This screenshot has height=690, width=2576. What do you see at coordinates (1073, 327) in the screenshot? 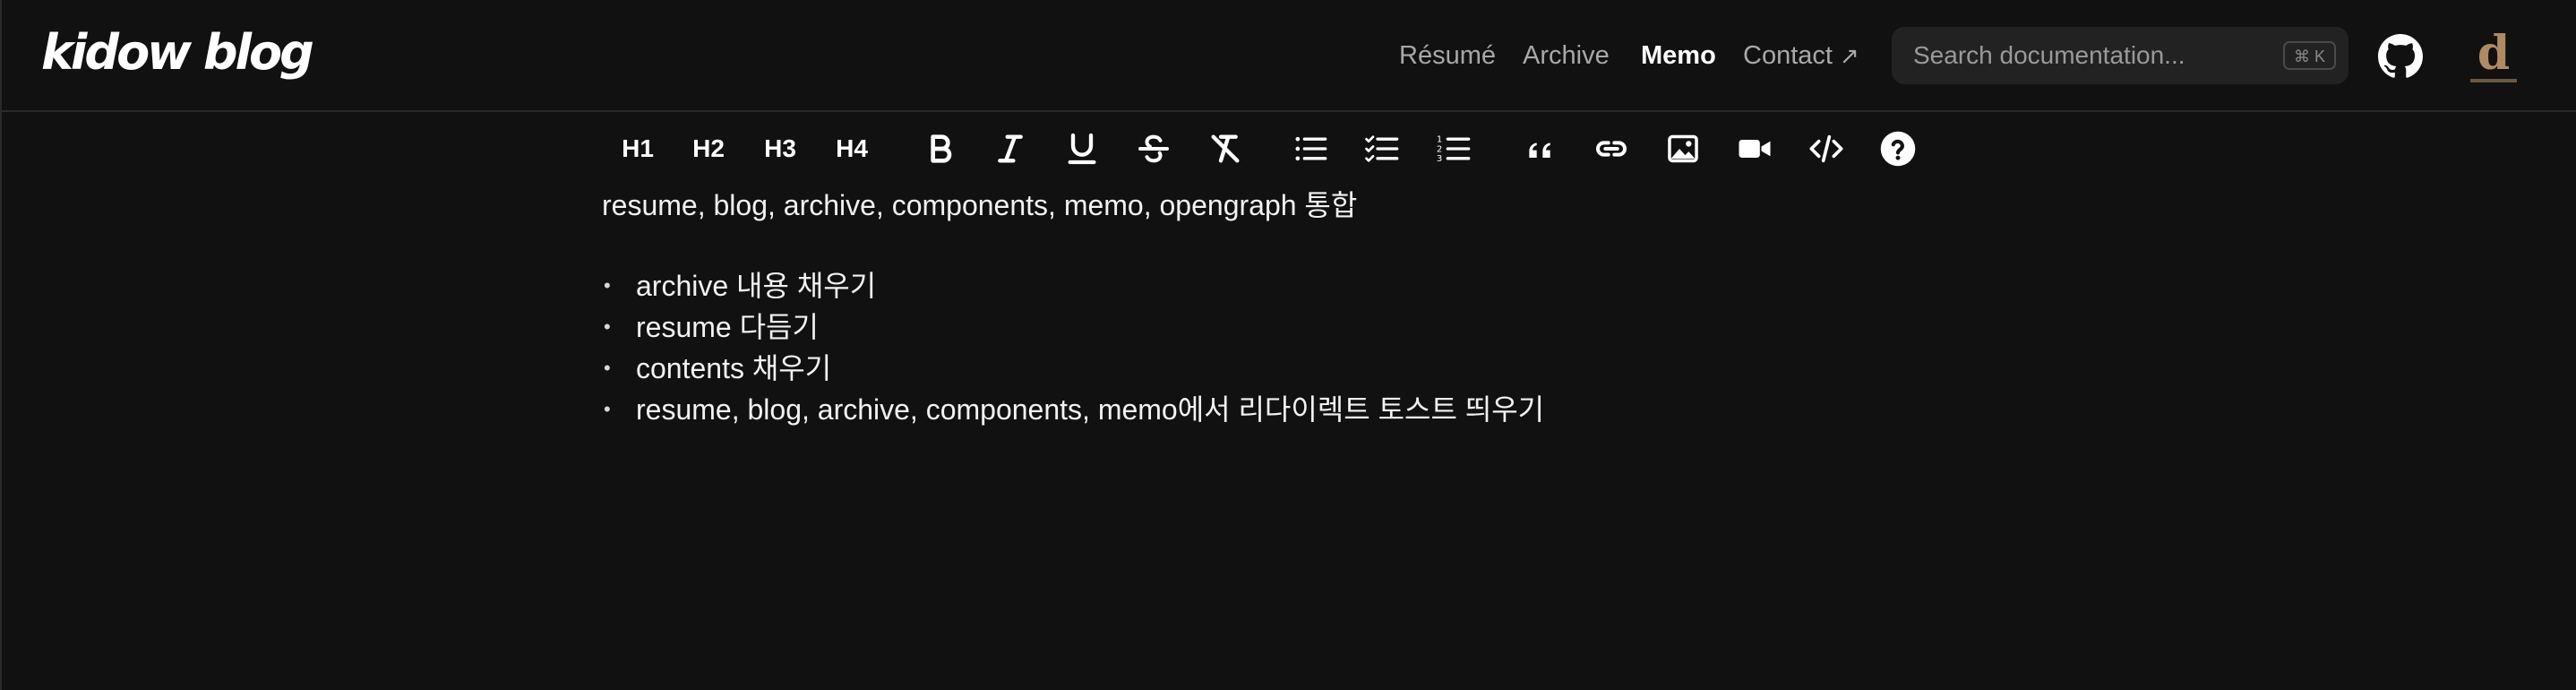
I see `list-item: • resume 다듬기` at bounding box center [1073, 327].